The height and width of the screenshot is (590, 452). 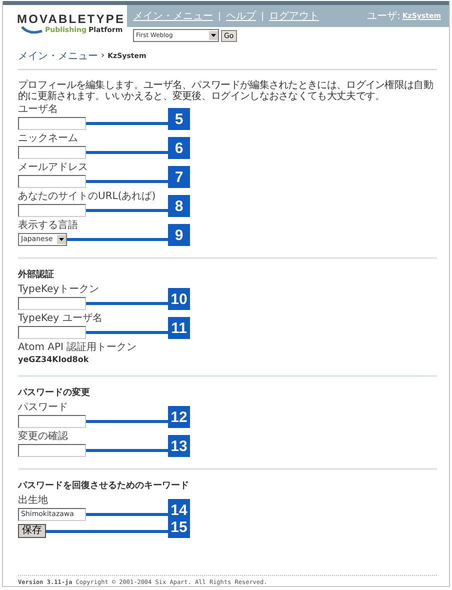 What do you see at coordinates (179, 328) in the screenshot?
I see `callout-number: 11` at bounding box center [179, 328].